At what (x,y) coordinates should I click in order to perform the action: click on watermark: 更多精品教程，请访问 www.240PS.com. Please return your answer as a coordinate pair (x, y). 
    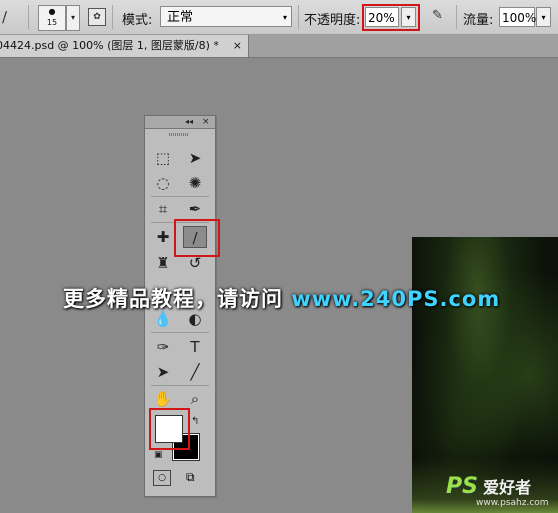
    Looking at the image, I should click on (281, 298).